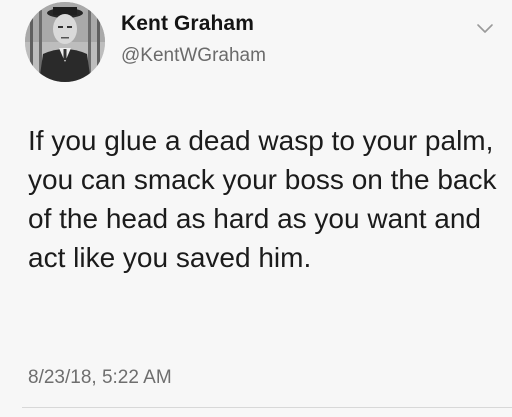 Image resolution: width=512 pixels, height=417 pixels. Describe the element at coordinates (187, 24) in the screenshot. I see `author-name: Kent Graham` at that location.